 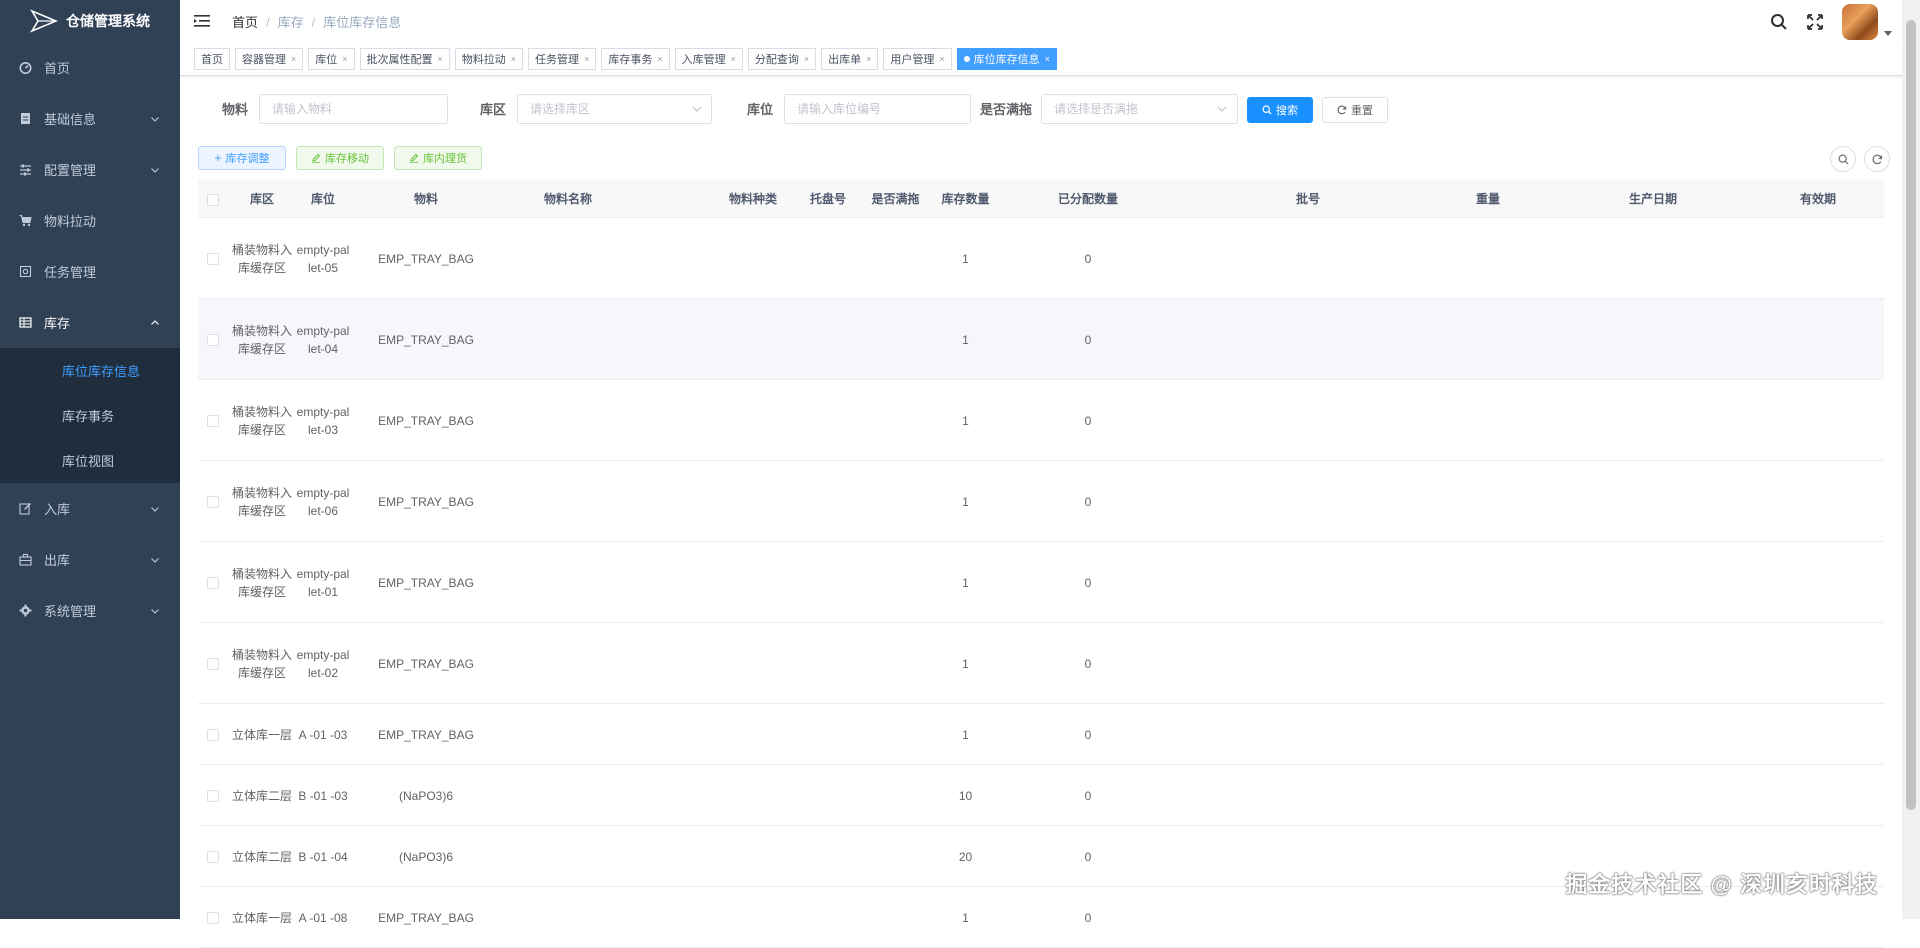 I want to click on sidebar-item-4: 任务管理, so click(x=90, y=271).